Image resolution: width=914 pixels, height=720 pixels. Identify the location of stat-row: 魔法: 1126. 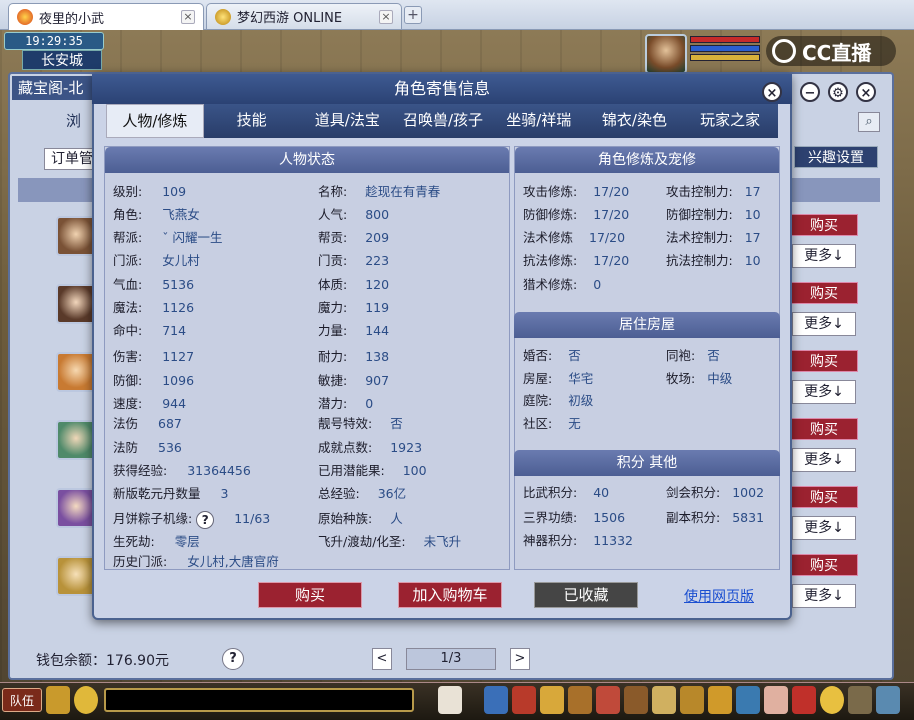
(153, 306).